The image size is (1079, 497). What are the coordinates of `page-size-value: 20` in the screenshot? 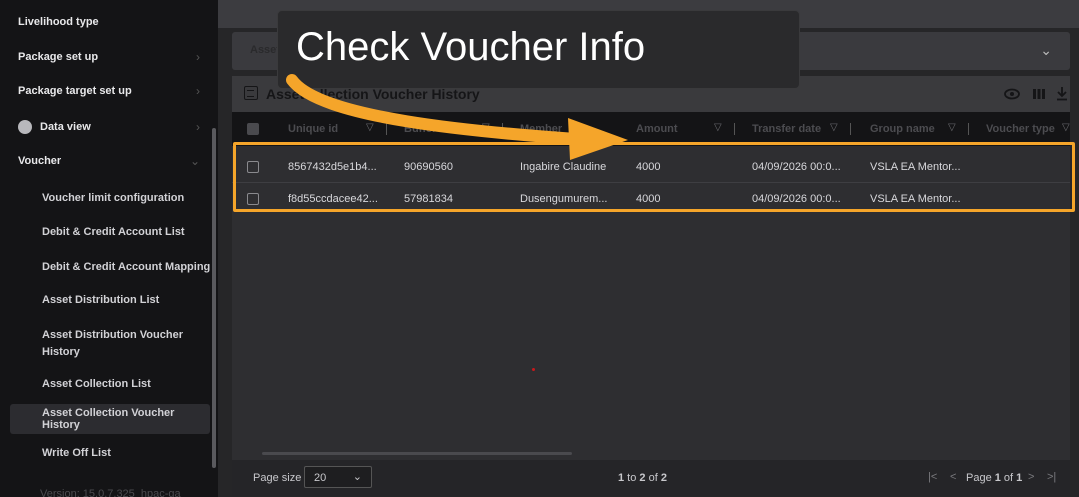 It's located at (320, 478).